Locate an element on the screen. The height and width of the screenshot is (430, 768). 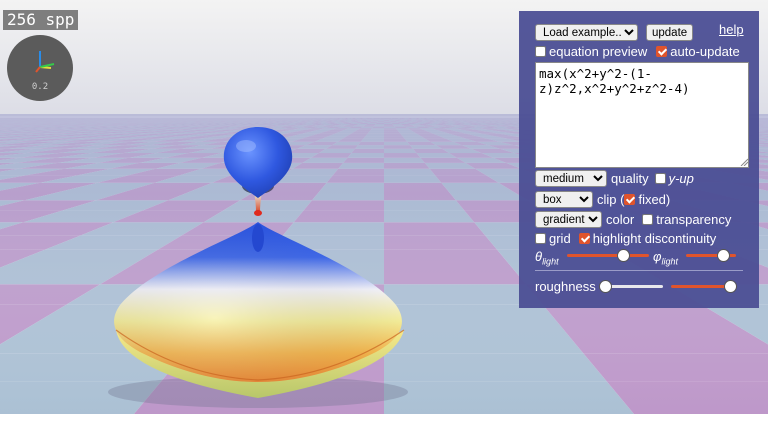
fixed-checkbox is located at coordinates (630, 199).